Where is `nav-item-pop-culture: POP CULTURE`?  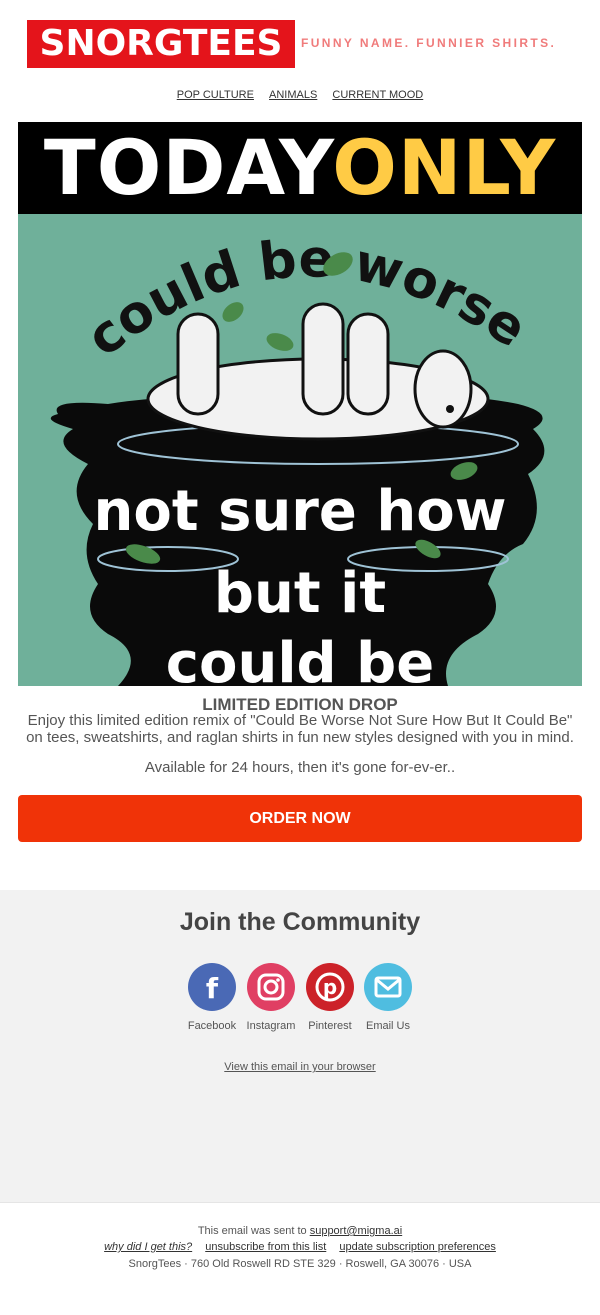 nav-item-pop-culture: POP CULTURE is located at coordinates (215, 95).